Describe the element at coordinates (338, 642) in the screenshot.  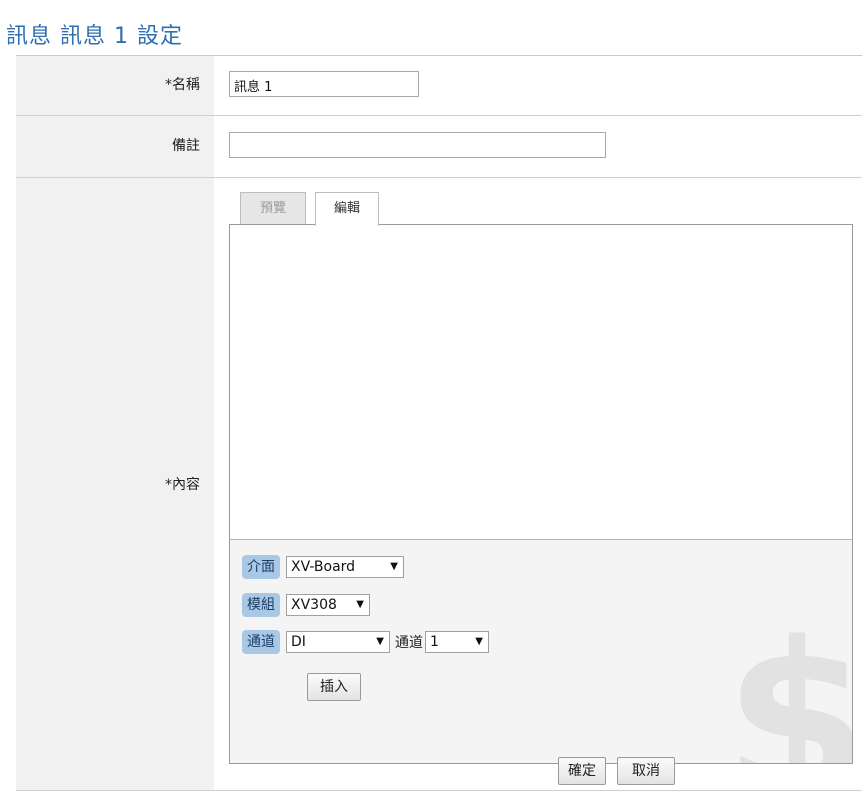
I see `channel-type-select: DI ▼` at that location.